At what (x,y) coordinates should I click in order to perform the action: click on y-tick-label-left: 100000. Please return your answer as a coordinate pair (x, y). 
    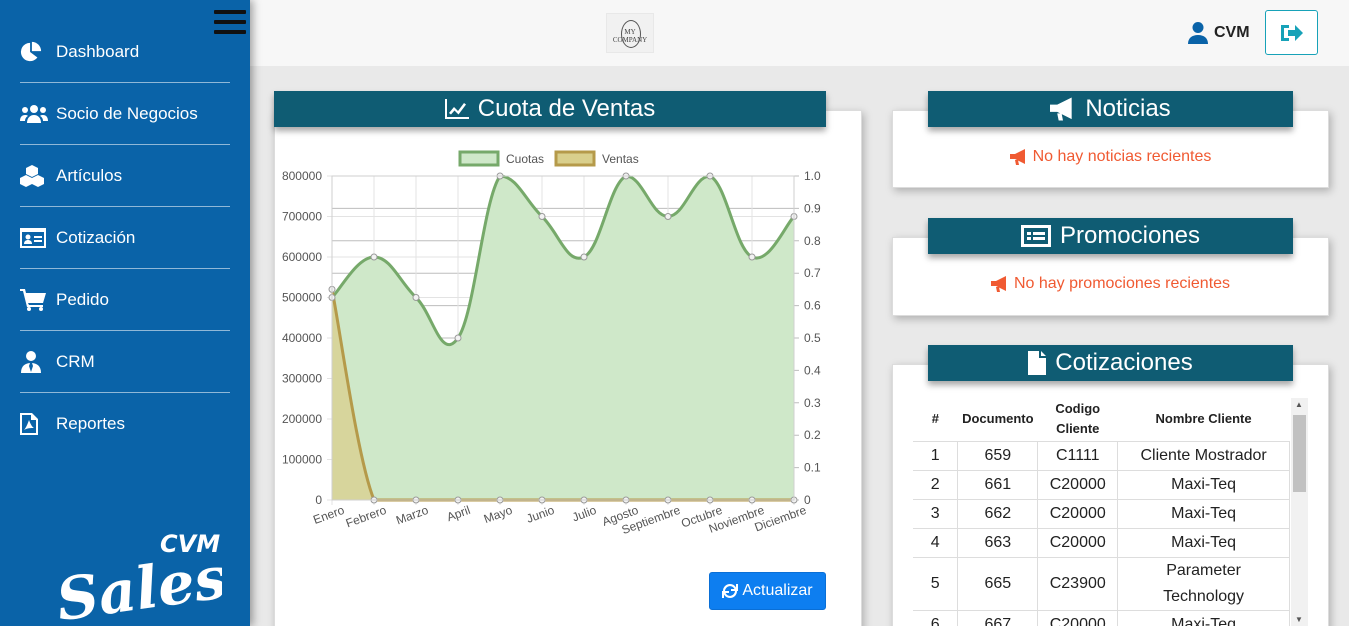
    Looking at the image, I should click on (302, 460).